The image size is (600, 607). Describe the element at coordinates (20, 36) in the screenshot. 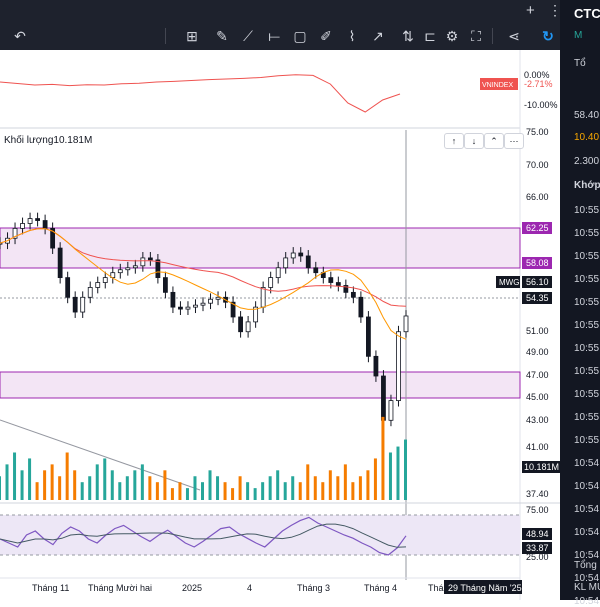

I see `undo-icon: ↶` at that location.